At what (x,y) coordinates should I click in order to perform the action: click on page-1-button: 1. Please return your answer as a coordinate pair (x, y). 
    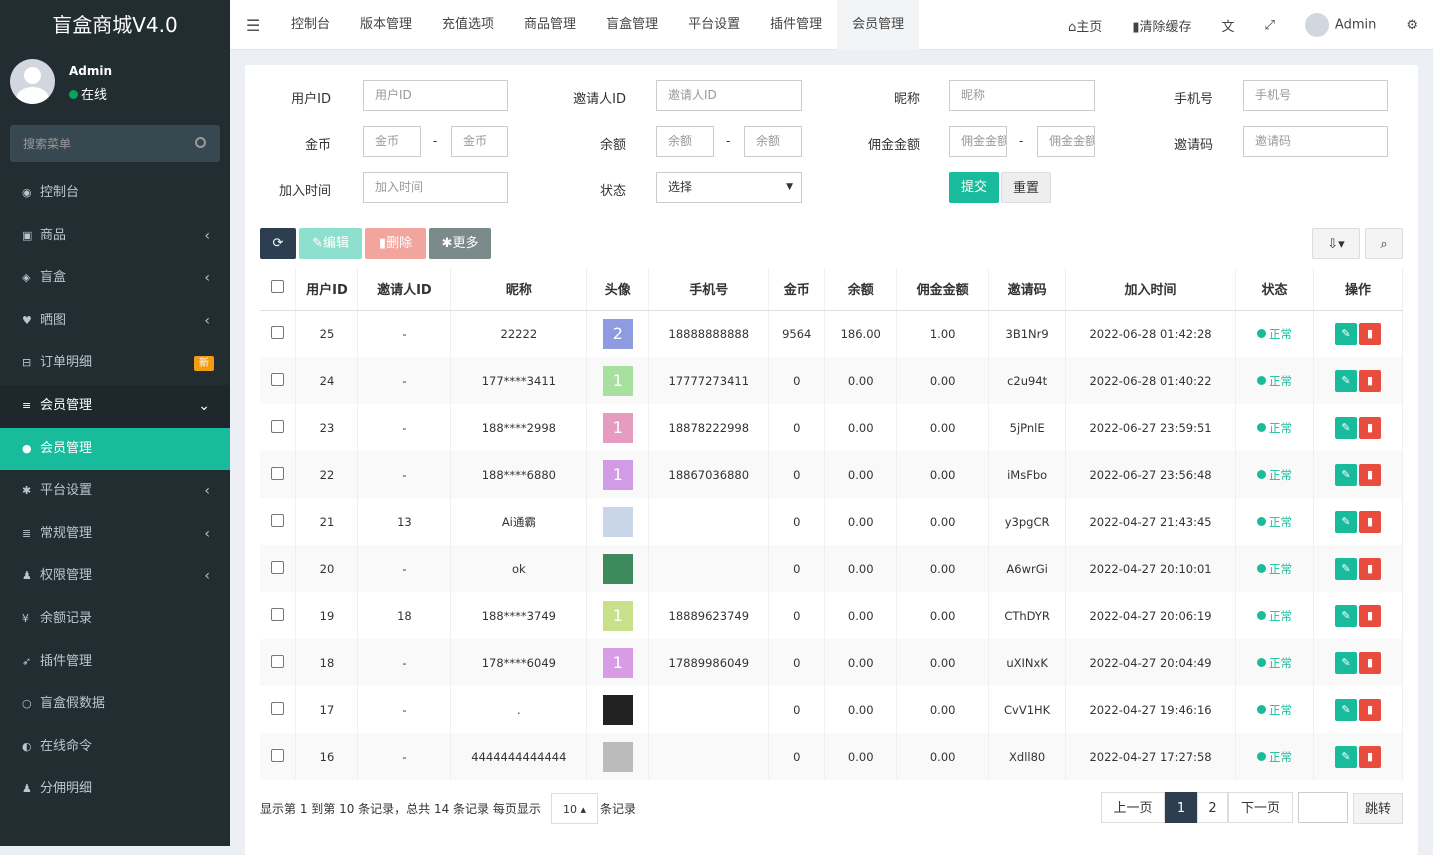
    Looking at the image, I should click on (1181, 807).